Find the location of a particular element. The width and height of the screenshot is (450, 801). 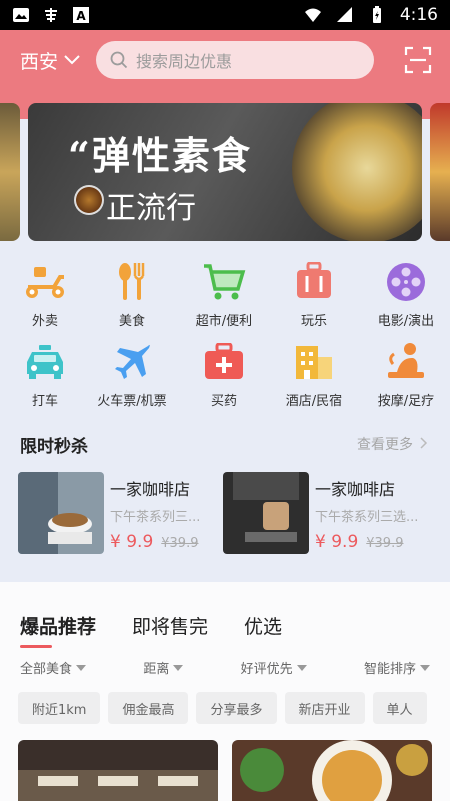

category-supermarket: 超市/便利 is located at coordinates (224, 299).